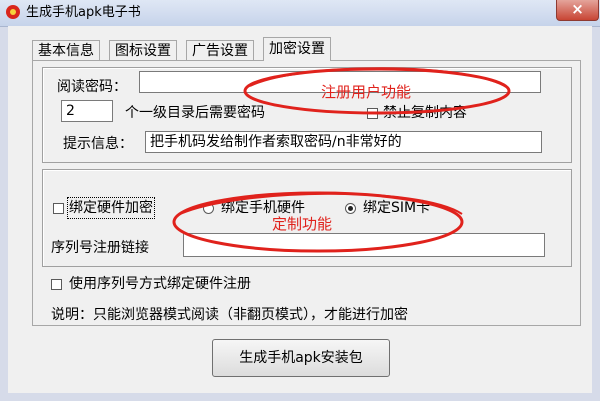  I want to click on serial-bind-label: 使用序列号方式绑定硬件注册, so click(160, 284).